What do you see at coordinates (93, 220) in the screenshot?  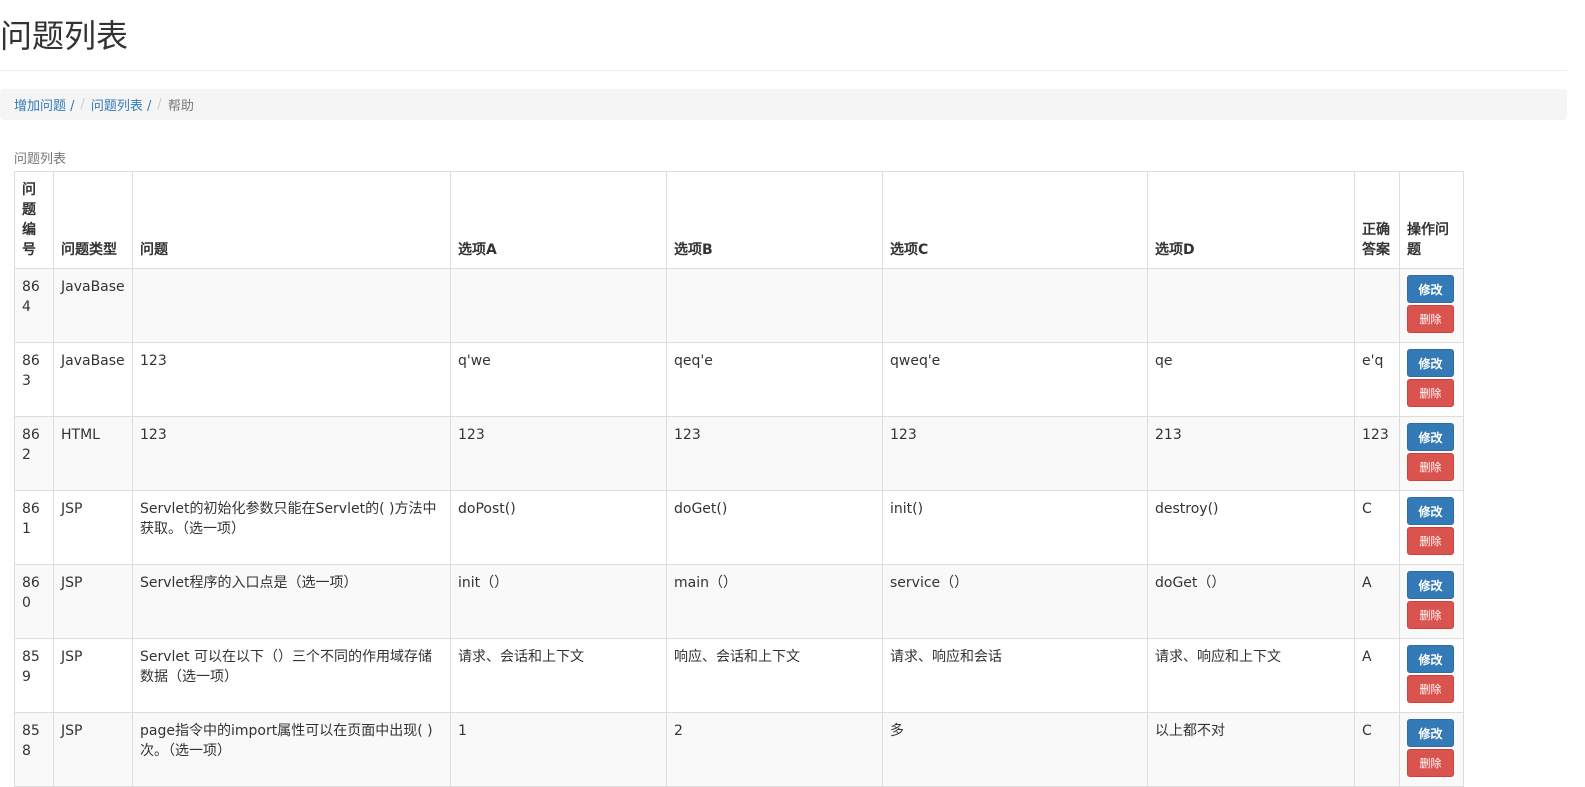 I see `header-question-type: 问题类型` at bounding box center [93, 220].